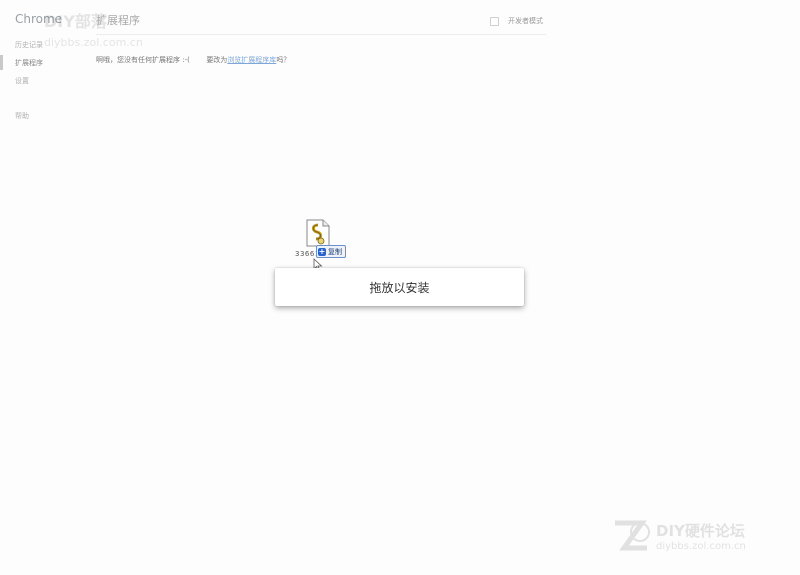 Image resolution: width=800 pixels, height=575 pixels. Describe the element at coordinates (93, 42) in the screenshot. I see `watermark-url: diybbs.zol.com.cn` at that location.